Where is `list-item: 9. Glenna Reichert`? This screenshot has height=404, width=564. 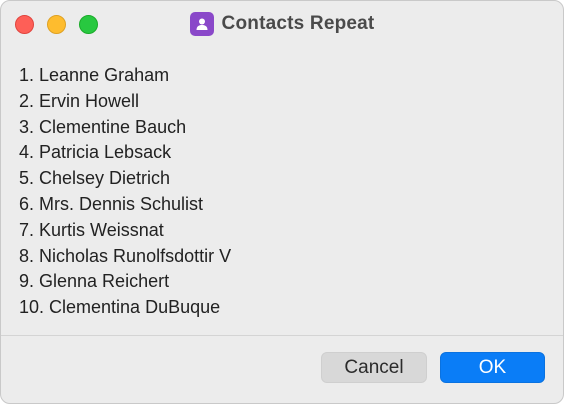
list-item: 9. Glenna Reichert is located at coordinates (94, 281).